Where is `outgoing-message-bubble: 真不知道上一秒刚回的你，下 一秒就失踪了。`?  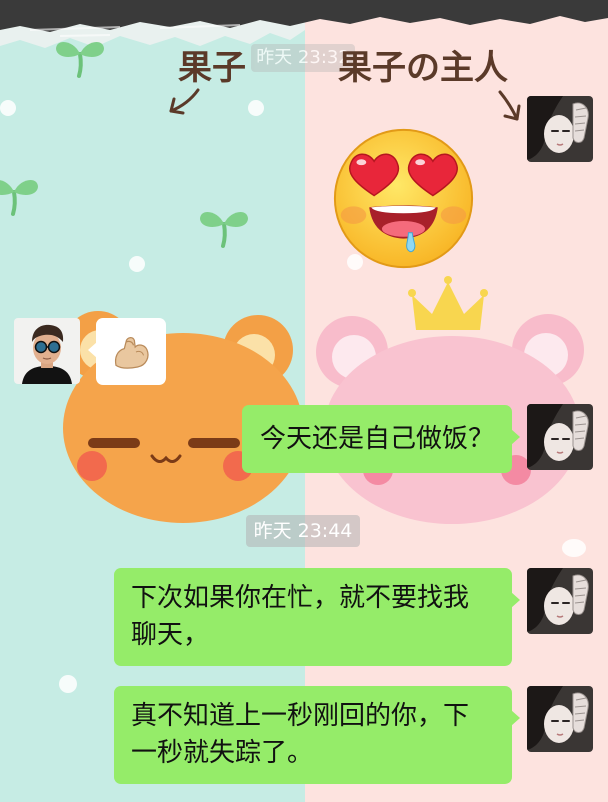
outgoing-message-bubble: 真不知道上一秒刚回的你，下 一秒就失踪了。 is located at coordinates (317, 735).